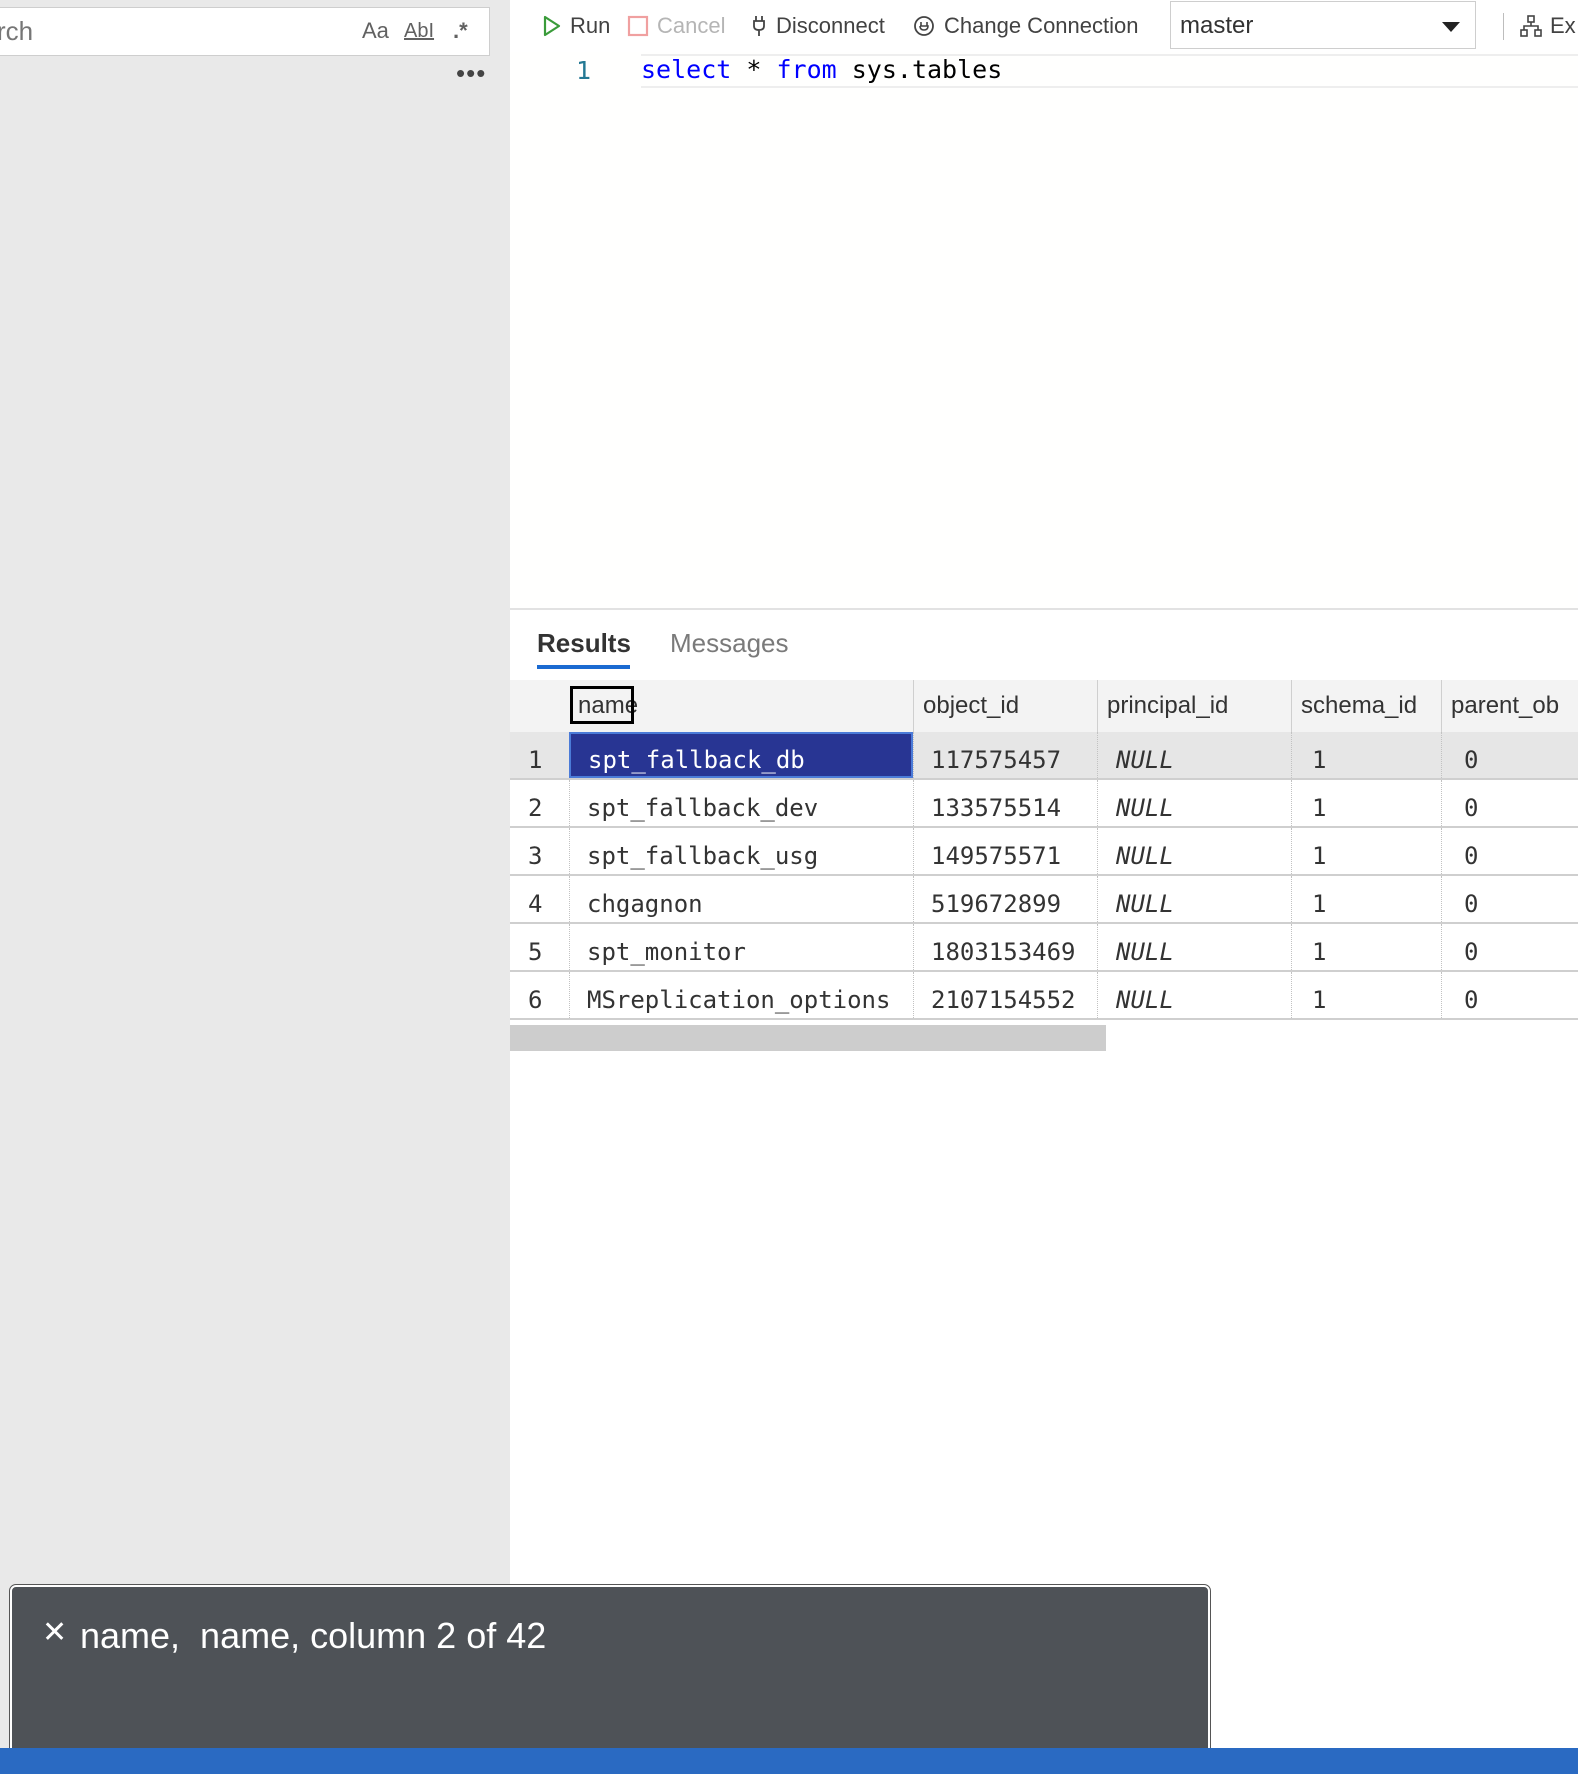 The image size is (1578, 1774). What do you see at coordinates (806, 69) in the screenshot?
I see `keyword-from: from` at bounding box center [806, 69].